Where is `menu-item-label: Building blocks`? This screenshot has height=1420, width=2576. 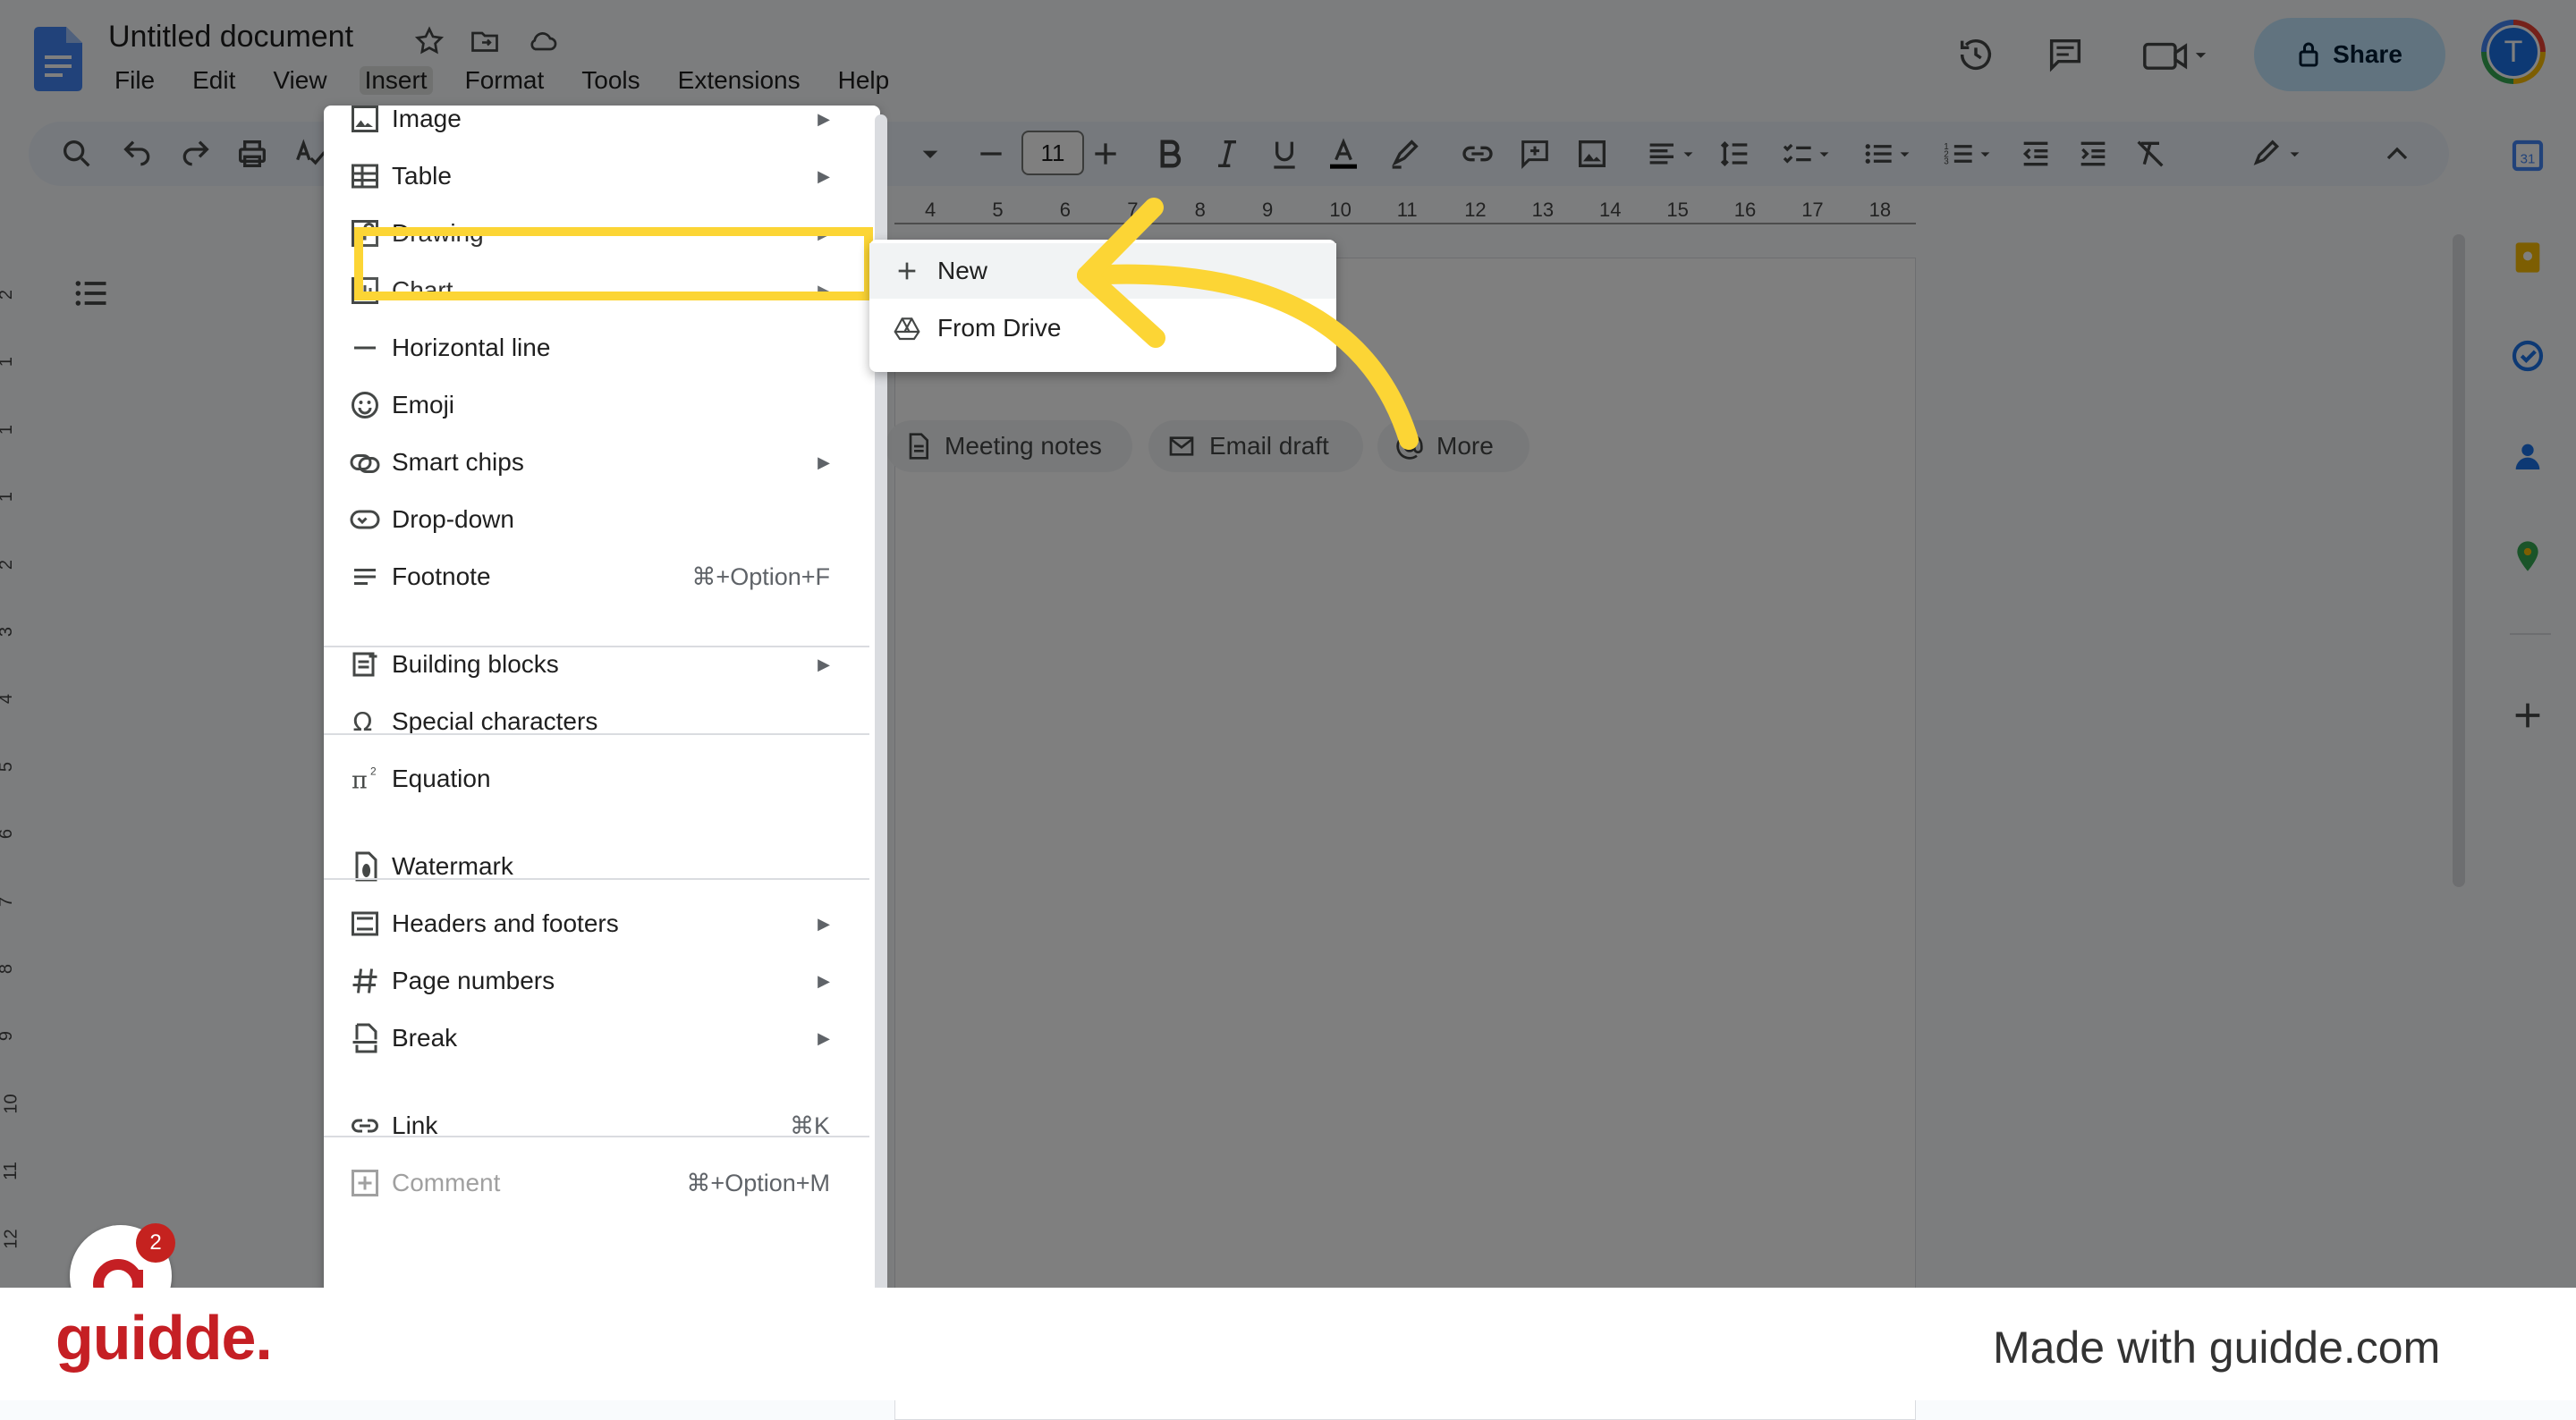
menu-item-label: Building blocks is located at coordinates (475, 664).